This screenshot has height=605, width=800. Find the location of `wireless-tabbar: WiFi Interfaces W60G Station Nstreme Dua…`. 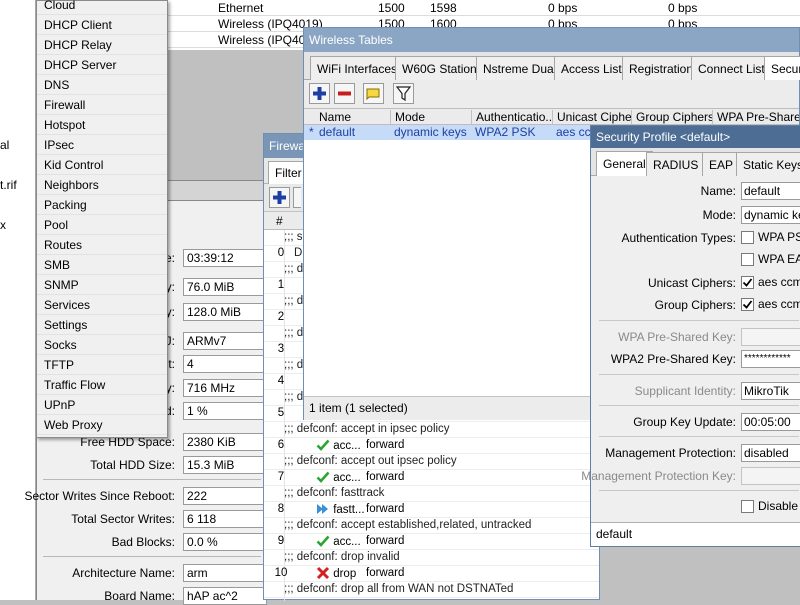

wireless-tabbar: WiFi Interfaces W60G Station Nstreme Dua… is located at coordinates (552, 66).